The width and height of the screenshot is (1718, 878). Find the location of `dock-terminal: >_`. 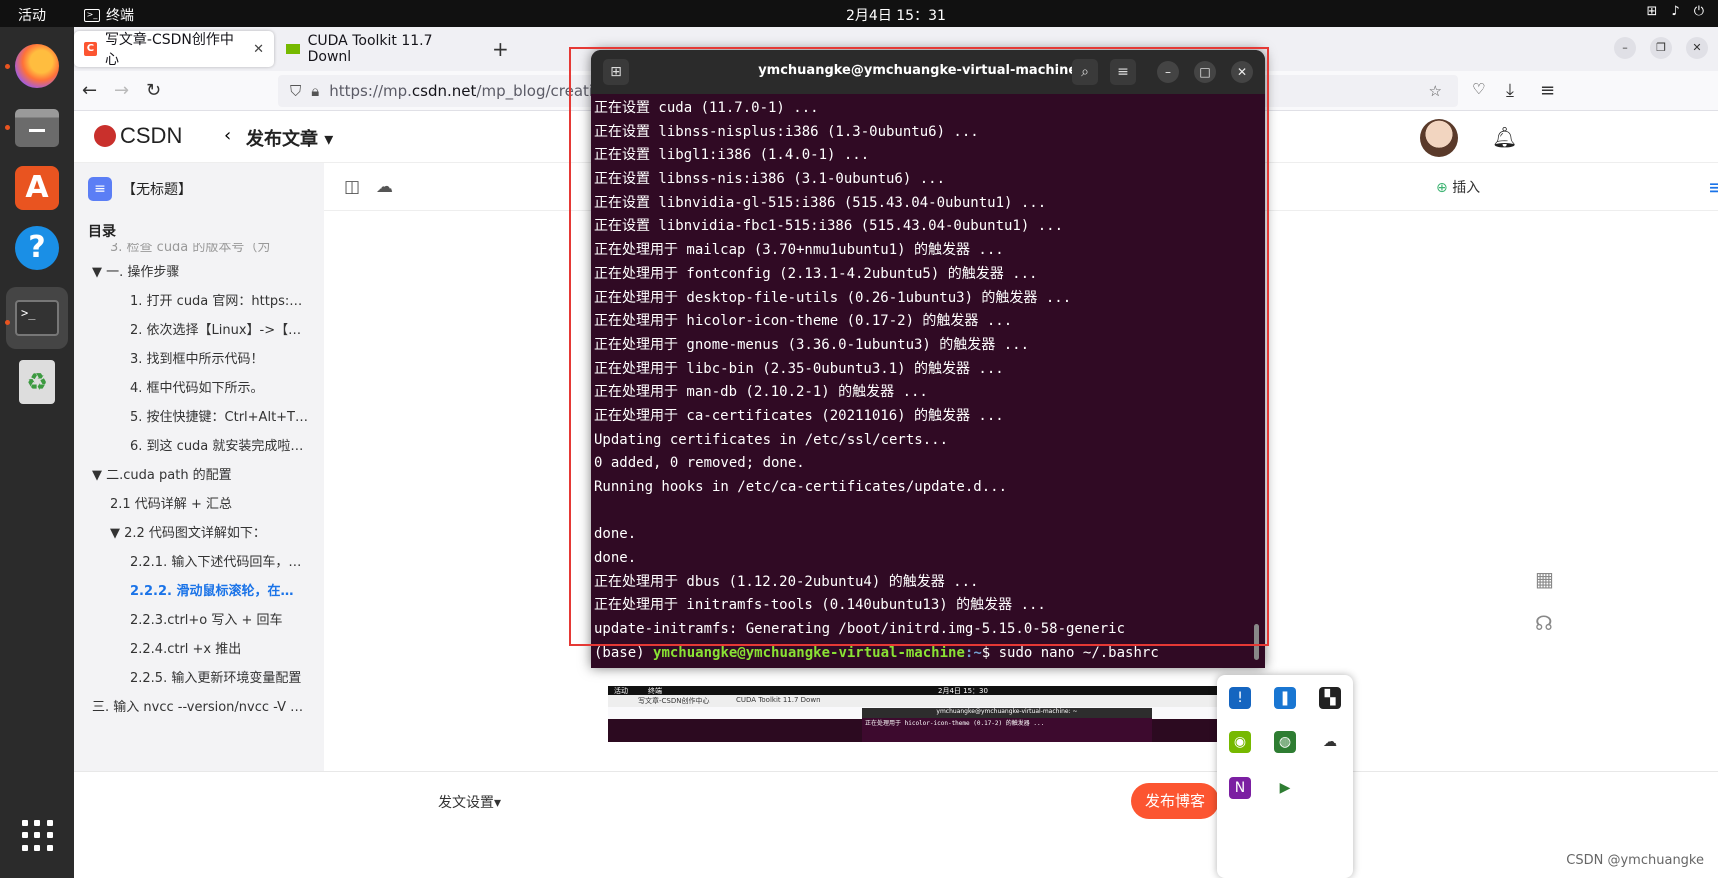

dock-terminal: >_ is located at coordinates (37, 318).